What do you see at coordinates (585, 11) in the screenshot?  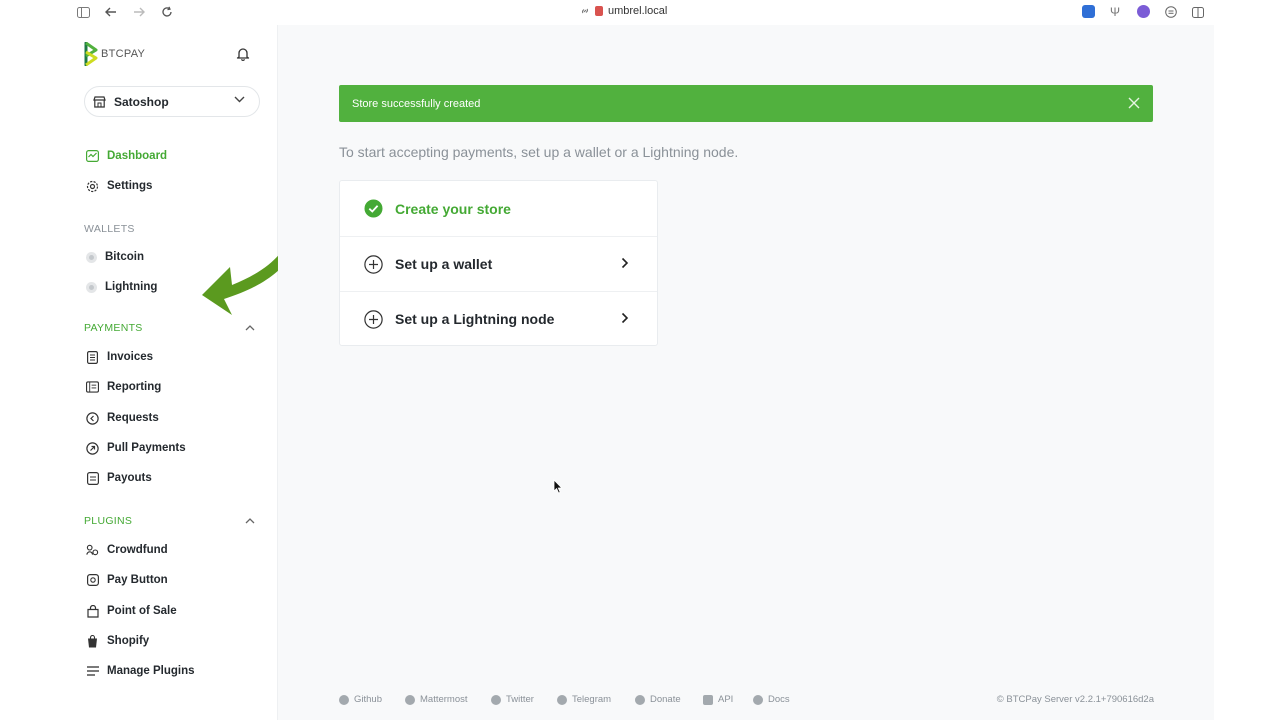 I see `link-icon` at bounding box center [585, 11].